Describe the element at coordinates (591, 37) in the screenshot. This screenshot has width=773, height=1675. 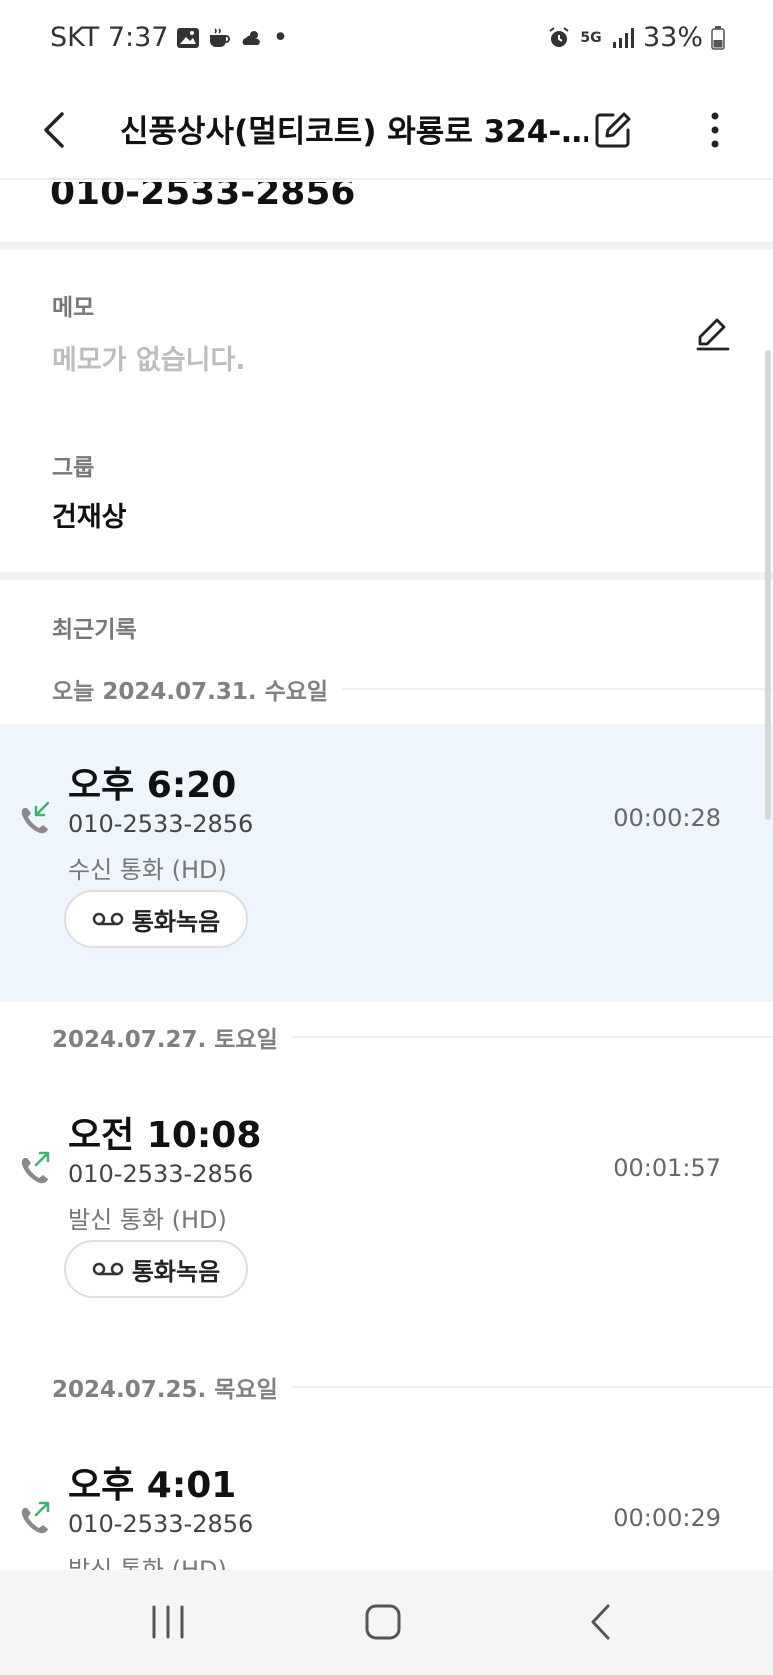
I see `network-label: 5G` at that location.